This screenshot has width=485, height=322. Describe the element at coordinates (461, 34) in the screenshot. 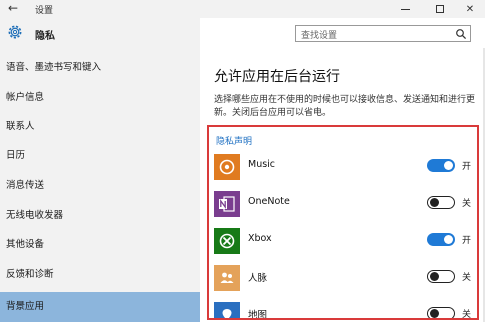

I see `search-icon` at that location.